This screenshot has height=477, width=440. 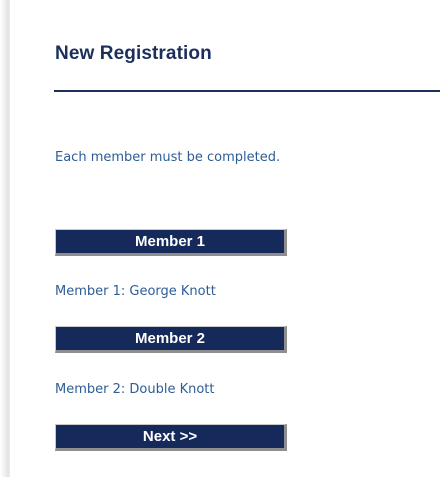 What do you see at coordinates (171, 242) in the screenshot?
I see `member-1-button: Member 1` at bounding box center [171, 242].